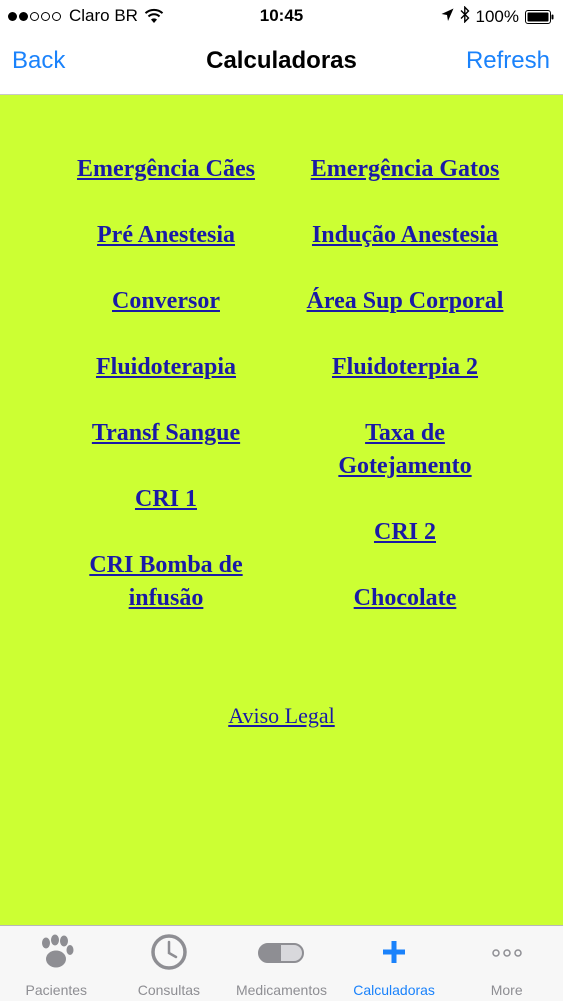  I want to click on clock-icon, so click(169, 952).